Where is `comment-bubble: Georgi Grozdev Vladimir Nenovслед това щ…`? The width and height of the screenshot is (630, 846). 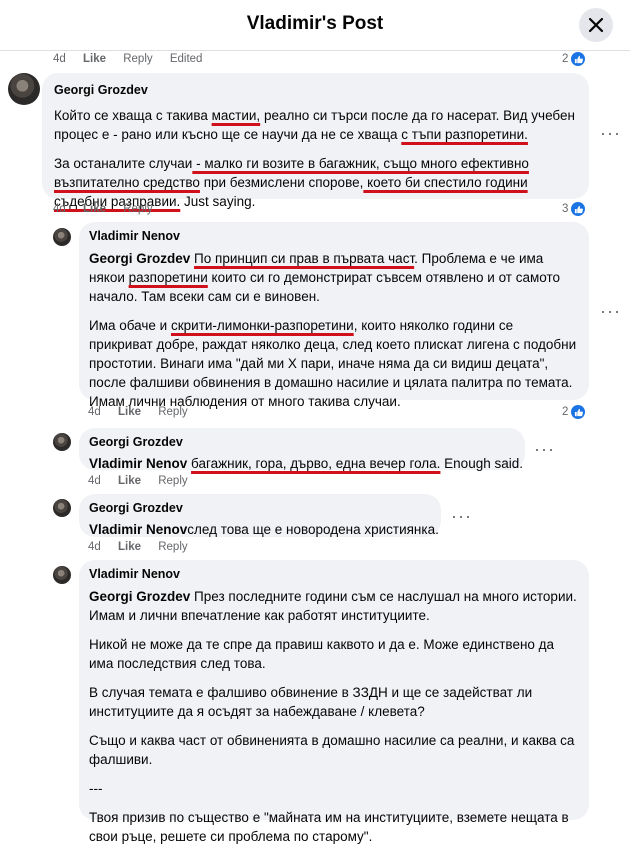
comment-bubble: Georgi Grozdev Vladimir Nenovслед това щ… is located at coordinates (260, 515).